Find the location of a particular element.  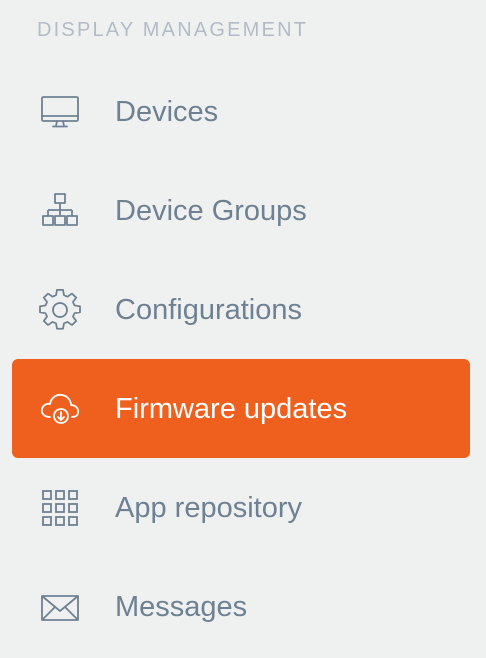

monitor-icon is located at coordinates (60, 112).